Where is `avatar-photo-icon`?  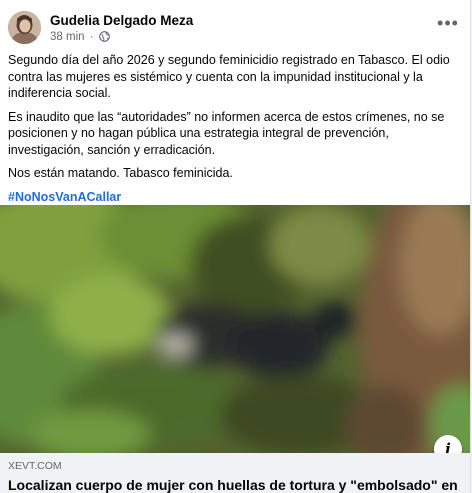 avatar-photo-icon is located at coordinates (24, 27).